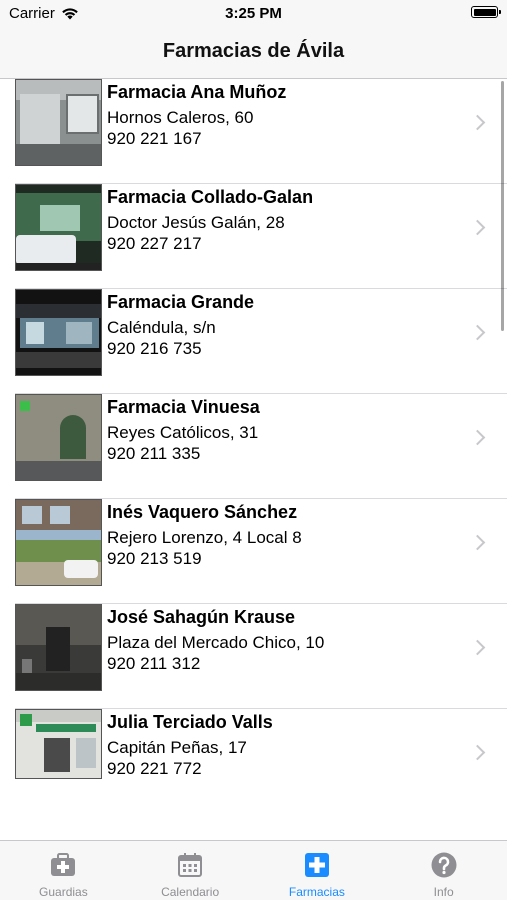 The width and height of the screenshot is (507, 900). What do you see at coordinates (154, 768) in the screenshot?
I see `pharmacy-phone: 920 221 772` at bounding box center [154, 768].